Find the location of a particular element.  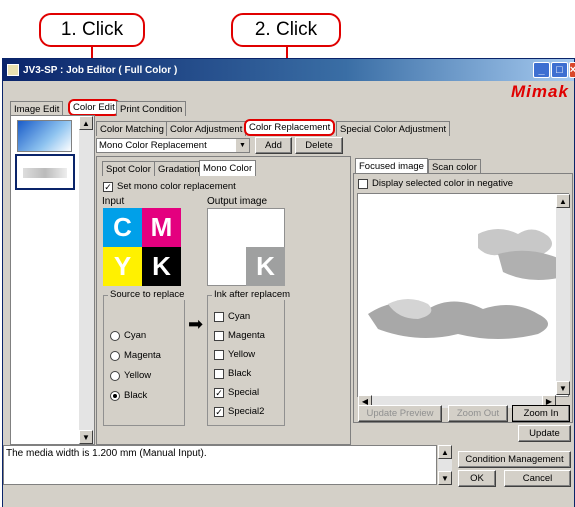

ink-checkbox-yellow: Yellow is located at coordinates (234, 354).